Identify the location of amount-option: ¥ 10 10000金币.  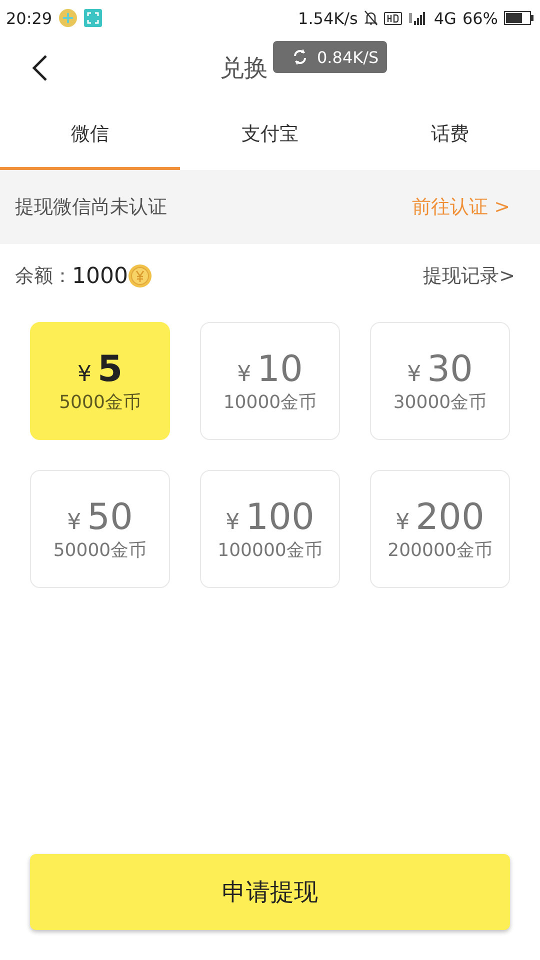
(270, 381).